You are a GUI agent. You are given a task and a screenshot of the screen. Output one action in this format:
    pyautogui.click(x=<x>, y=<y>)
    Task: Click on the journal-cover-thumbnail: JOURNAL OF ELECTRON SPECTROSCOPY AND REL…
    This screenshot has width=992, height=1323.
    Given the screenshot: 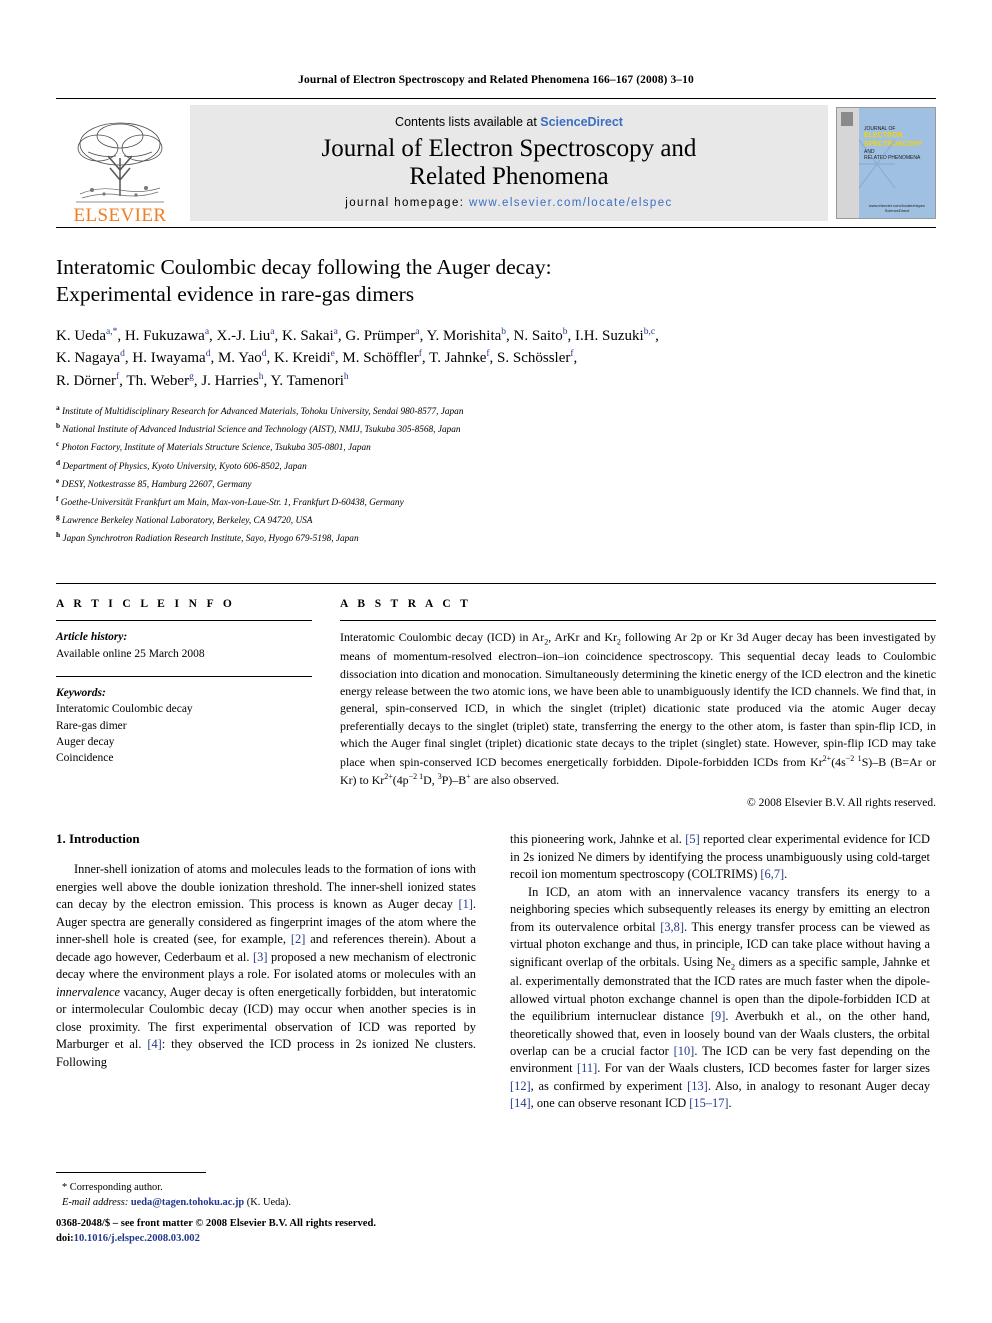 What is the action you would take?
    pyautogui.click(x=886, y=163)
    